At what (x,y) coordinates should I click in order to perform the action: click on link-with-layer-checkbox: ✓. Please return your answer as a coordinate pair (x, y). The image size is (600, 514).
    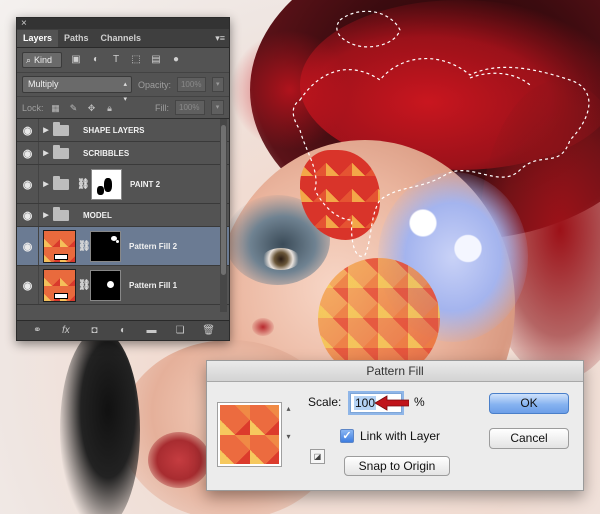
    Looking at the image, I should click on (347, 436).